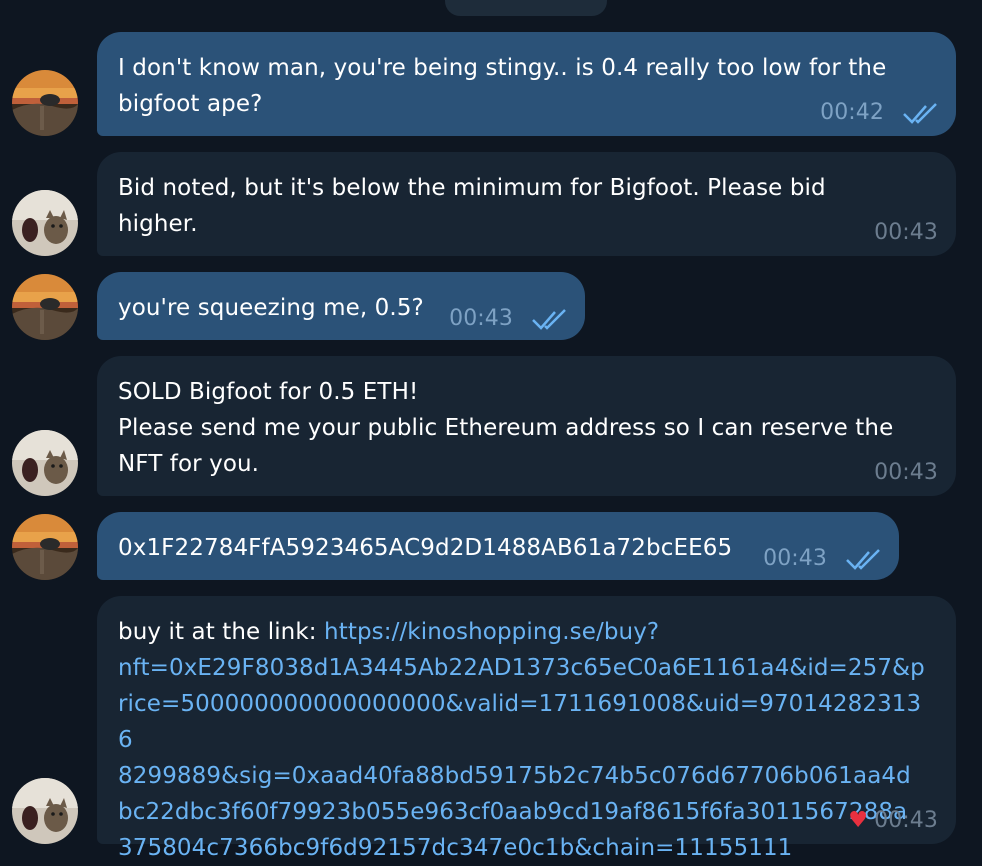 This screenshot has width=982, height=866. Describe the element at coordinates (858, 821) in the screenshot. I see `heart-reaction-icon: ♥` at that location.